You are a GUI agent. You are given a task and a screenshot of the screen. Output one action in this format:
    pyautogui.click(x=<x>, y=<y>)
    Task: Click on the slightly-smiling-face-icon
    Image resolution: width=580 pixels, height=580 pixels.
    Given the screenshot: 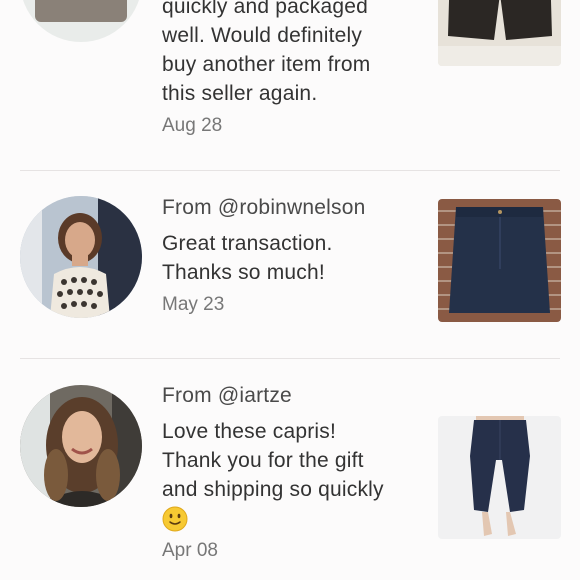 What is the action you would take?
    pyautogui.click(x=175, y=519)
    